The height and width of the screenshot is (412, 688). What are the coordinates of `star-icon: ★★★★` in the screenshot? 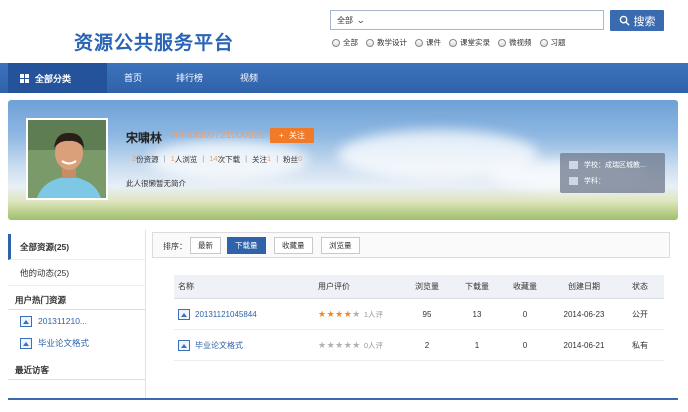 It's located at (335, 313).